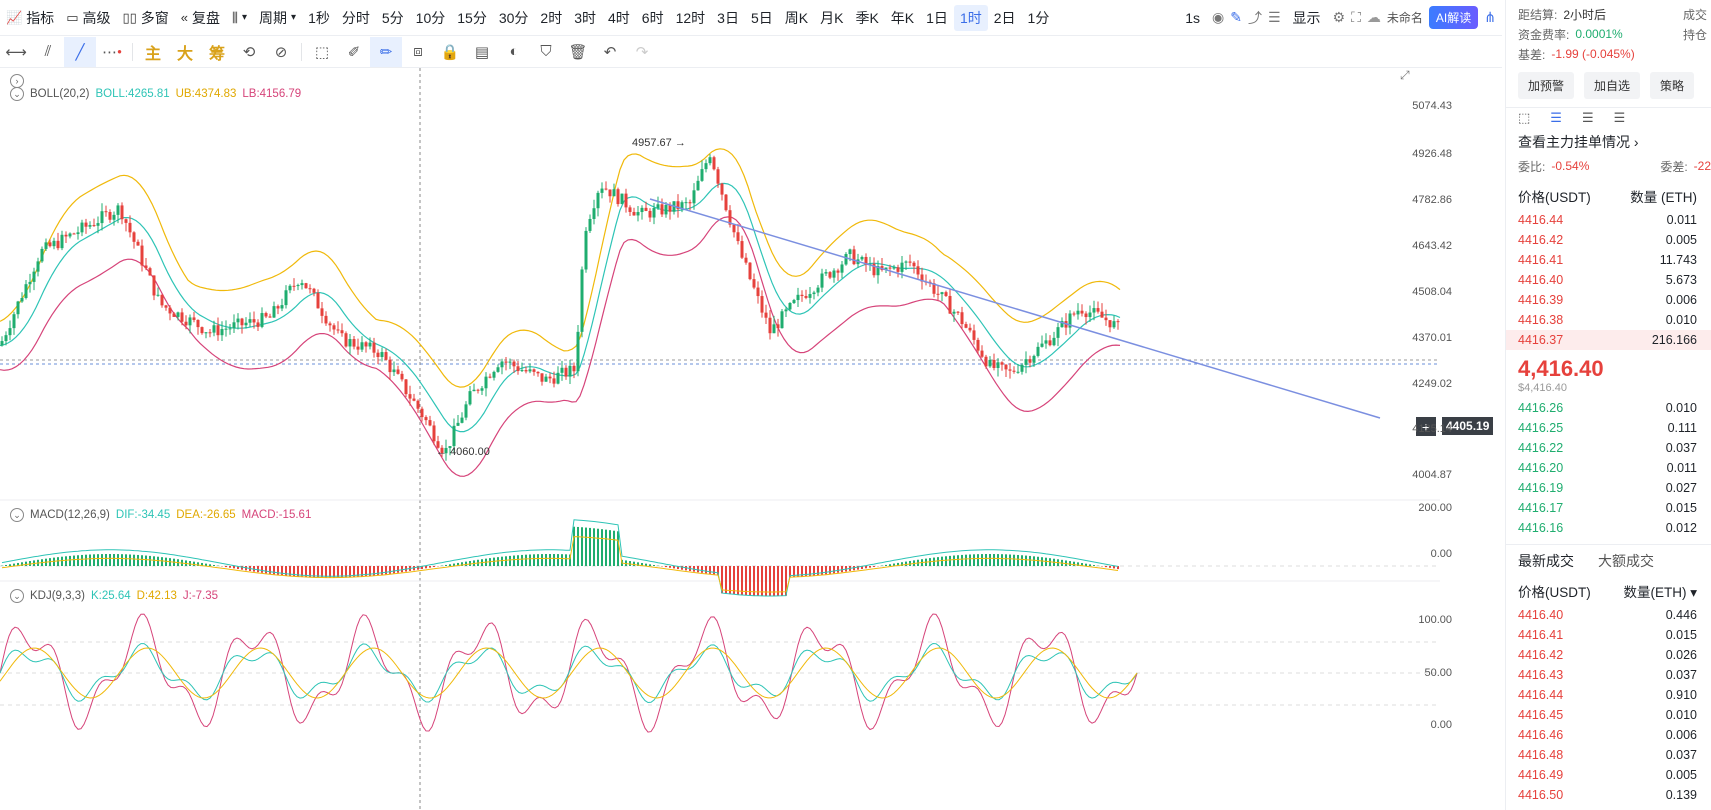 The width and height of the screenshot is (1711, 810). I want to click on timeframe-5: 30分, so click(514, 18).